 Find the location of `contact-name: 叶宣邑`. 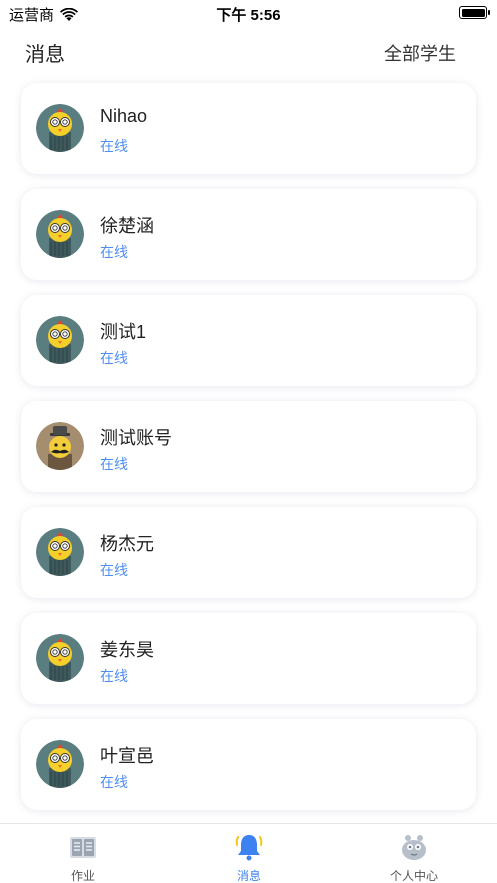

contact-name: 叶宣邑 is located at coordinates (127, 756).